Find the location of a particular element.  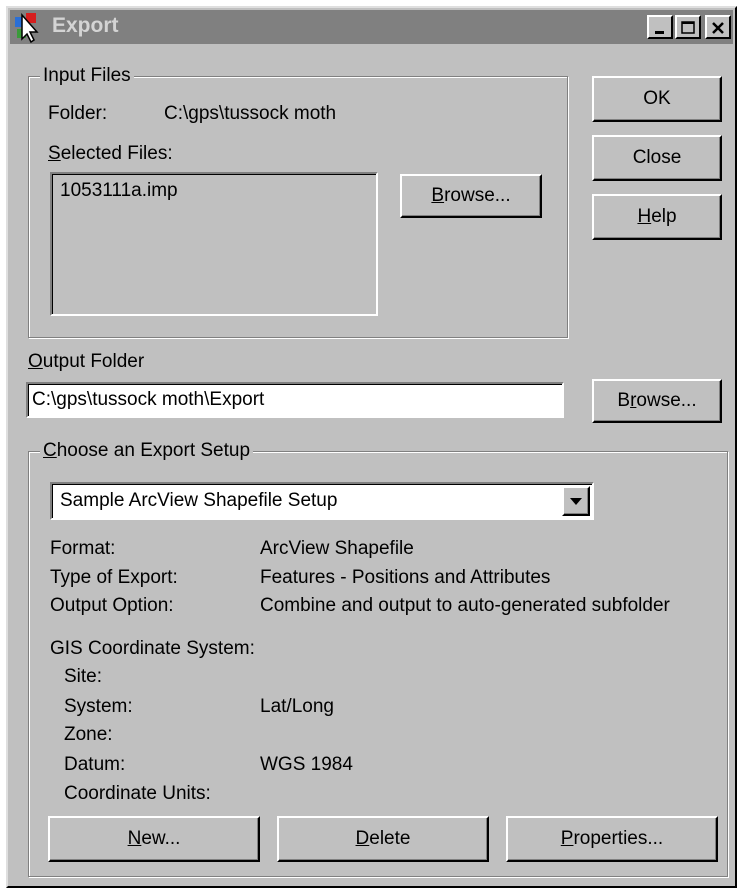

folder-value: C:\gps\tussock moth is located at coordinates (250, 113).